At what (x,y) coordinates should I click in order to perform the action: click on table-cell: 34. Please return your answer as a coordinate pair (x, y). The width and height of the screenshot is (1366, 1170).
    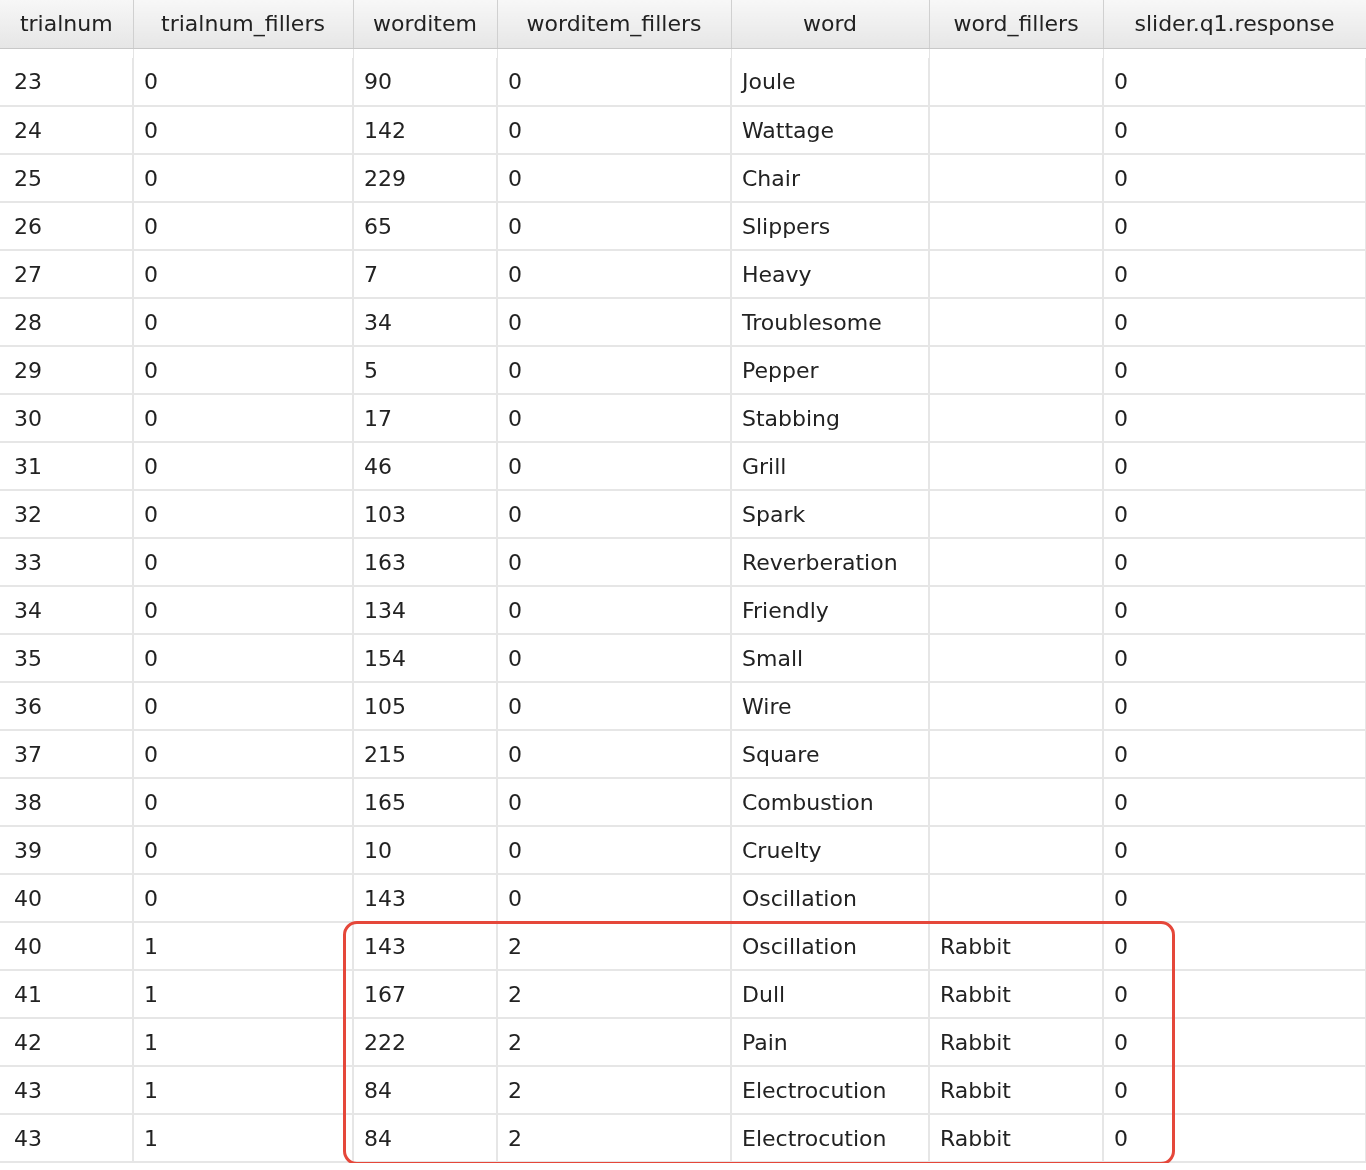
    Looking at the image, I should click on (66, 610).